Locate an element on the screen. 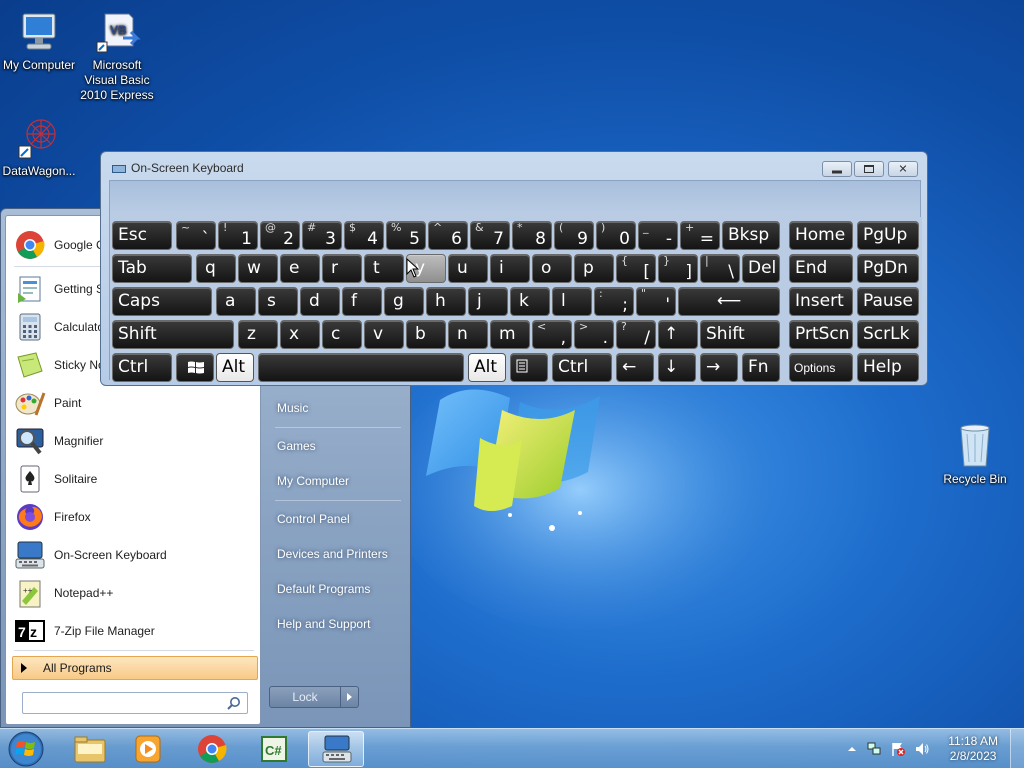  lock-button: Lock is located at coordinates (305, 697).